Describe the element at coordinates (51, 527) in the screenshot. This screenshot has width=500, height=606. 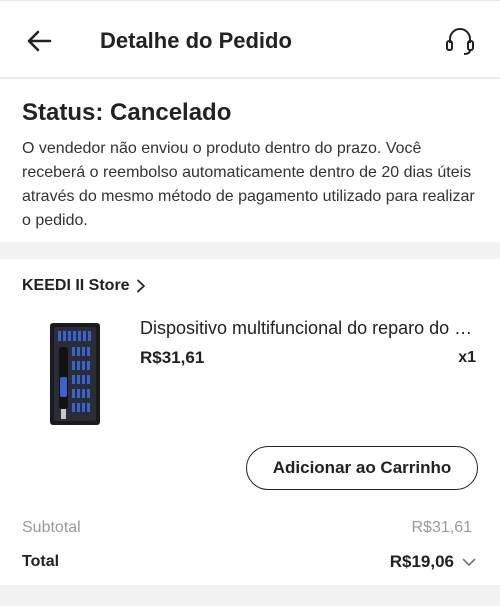
I see `subtotal-label: Subtotal` at that location.